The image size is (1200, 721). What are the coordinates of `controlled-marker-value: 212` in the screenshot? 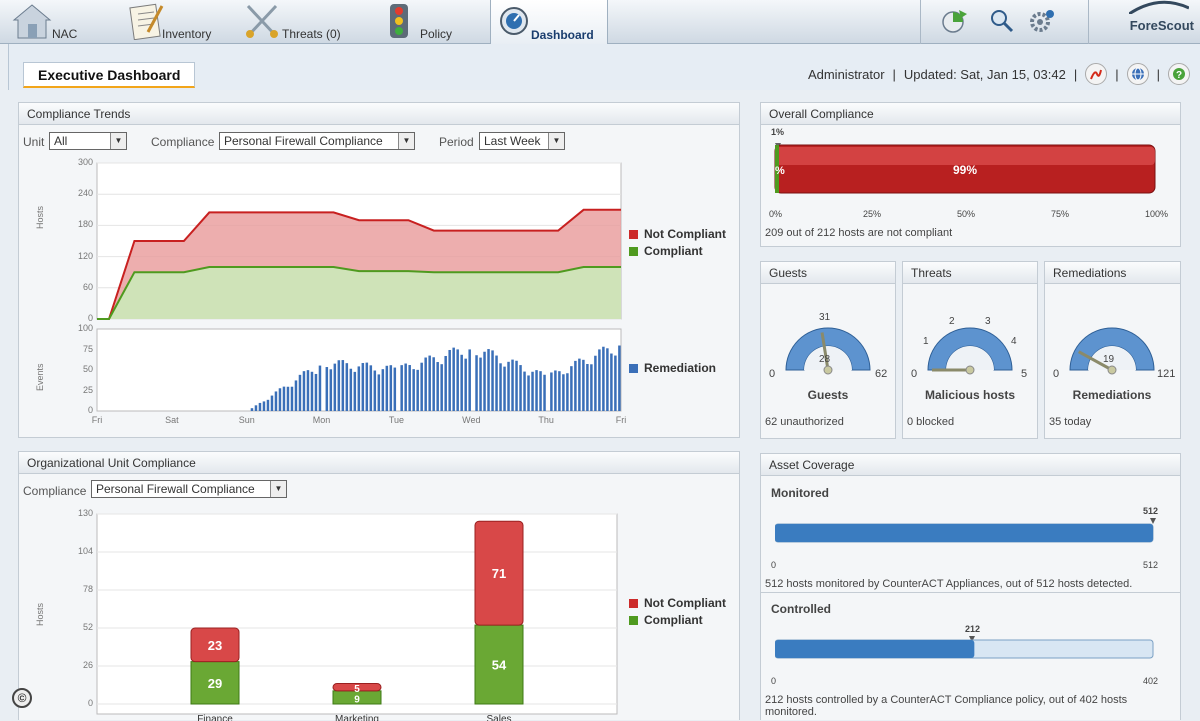 It's located at (973, 629).